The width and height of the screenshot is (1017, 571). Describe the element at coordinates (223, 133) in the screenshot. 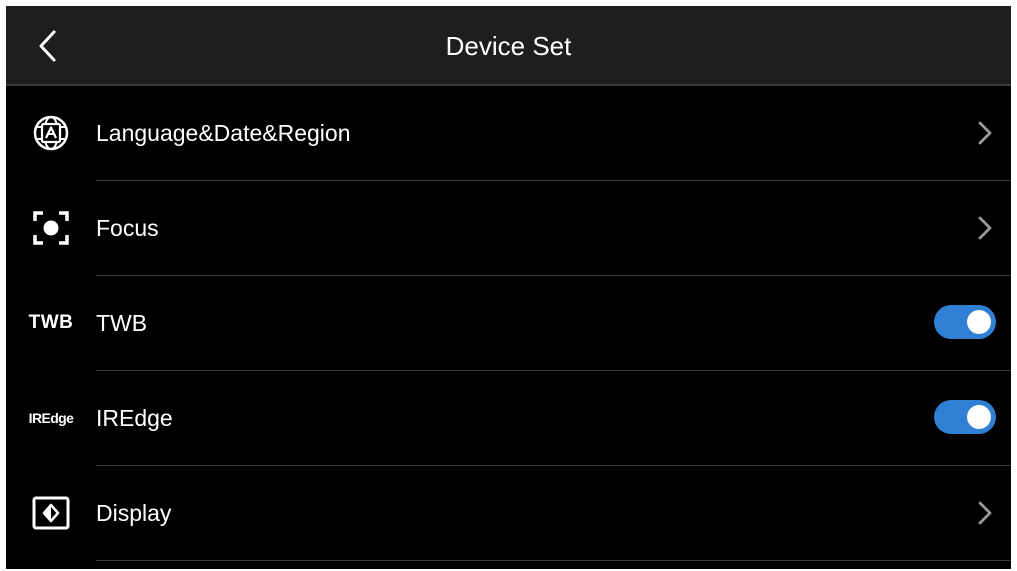

I see `settings-item-label: Language&Date&Region` at that location.